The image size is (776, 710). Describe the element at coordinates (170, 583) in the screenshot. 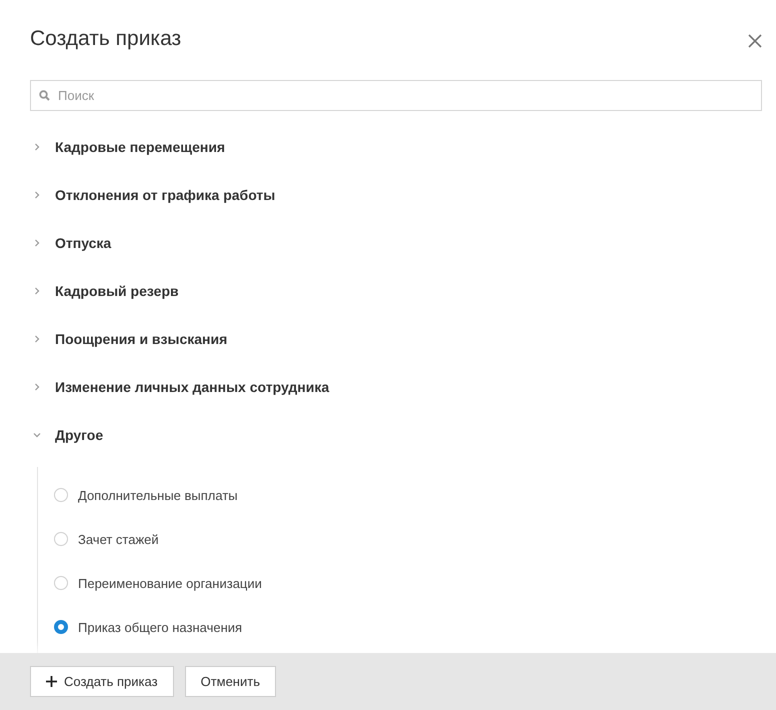

I see `option-label: Переименование организации` at that location.